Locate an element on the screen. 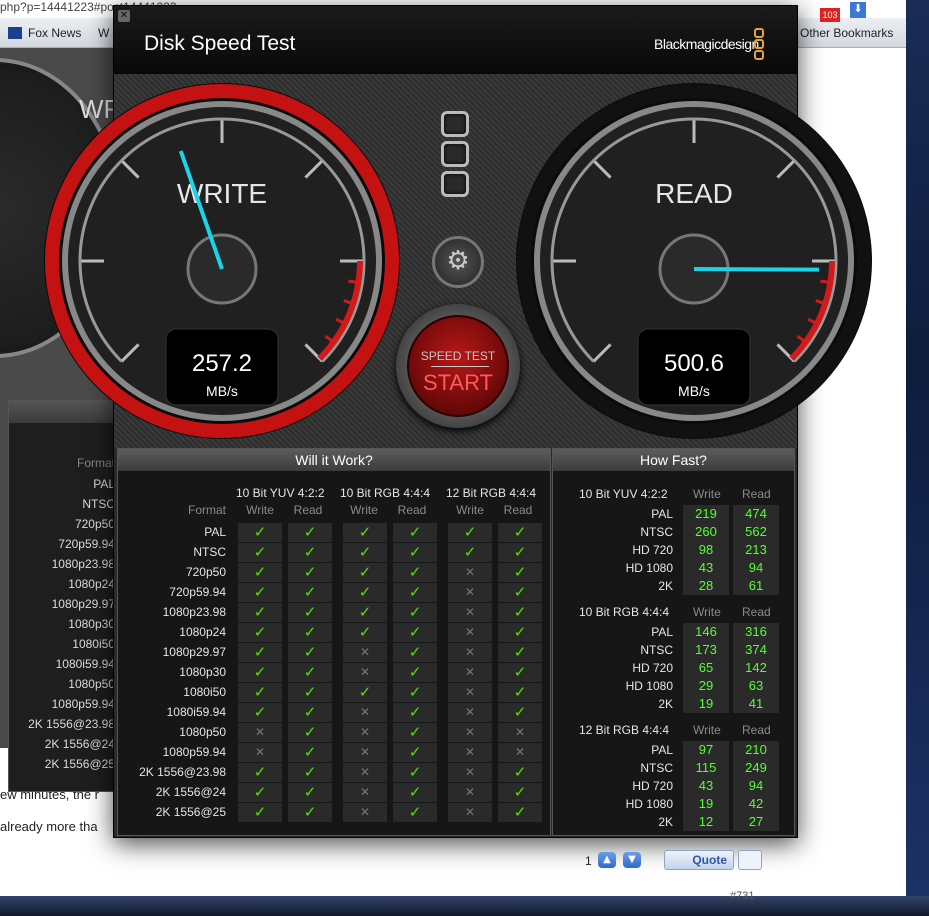 The image size is (929, 916). how-fast-format: NTSC is located at coordinates (656, 650).